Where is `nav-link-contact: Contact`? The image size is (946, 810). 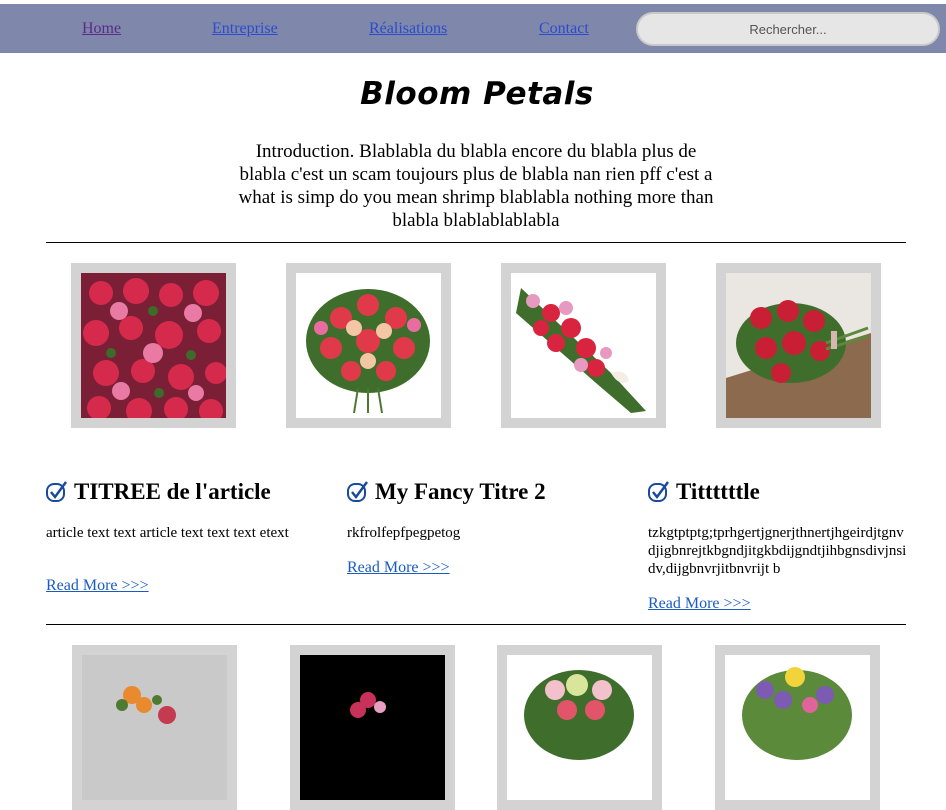 nav-link-contact: Contact is located at coordinates (564, 29).